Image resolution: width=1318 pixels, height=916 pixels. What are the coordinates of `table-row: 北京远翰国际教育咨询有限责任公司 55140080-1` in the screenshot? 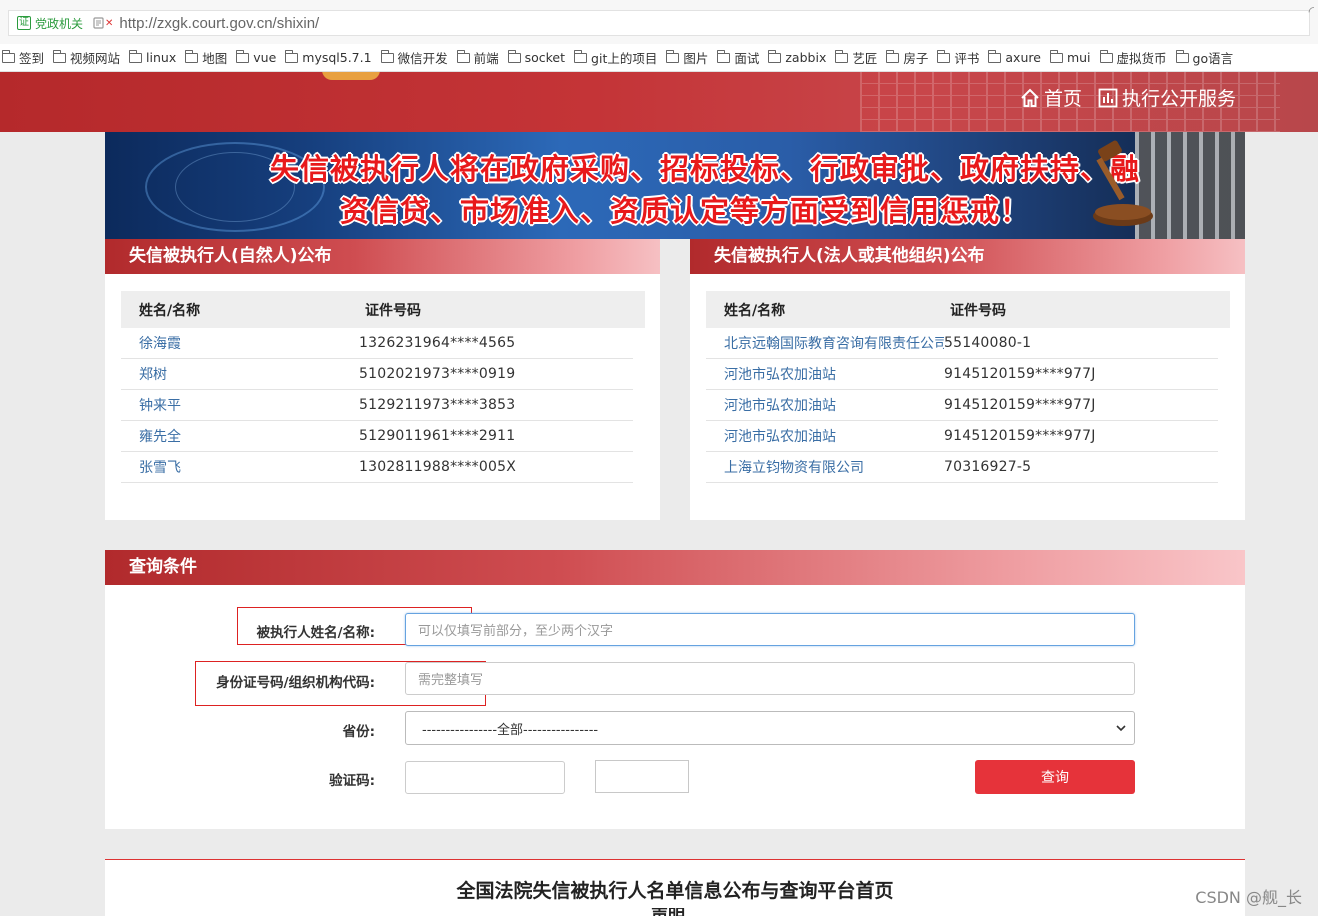 It's located at (962, 343).